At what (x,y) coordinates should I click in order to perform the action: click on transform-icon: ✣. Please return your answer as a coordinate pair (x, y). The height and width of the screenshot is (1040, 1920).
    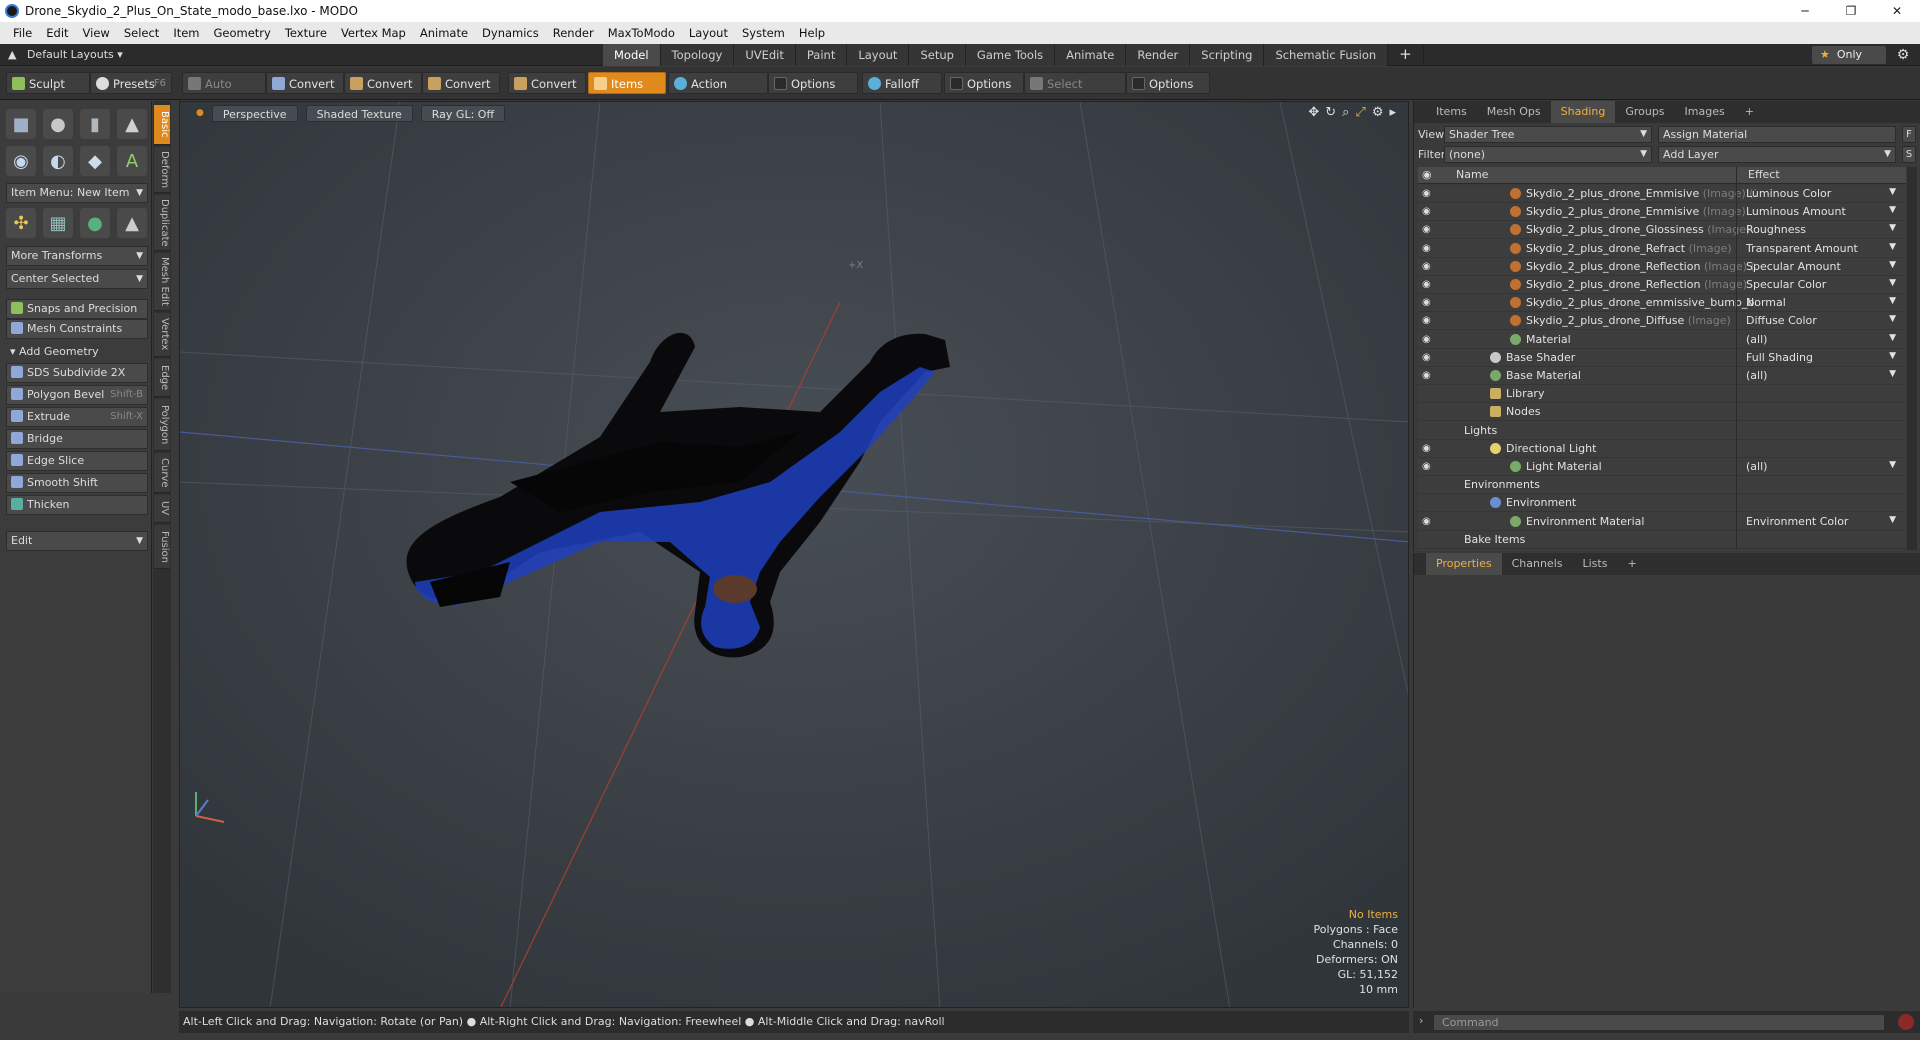
    Looking at the image, I should click on (21, 223).